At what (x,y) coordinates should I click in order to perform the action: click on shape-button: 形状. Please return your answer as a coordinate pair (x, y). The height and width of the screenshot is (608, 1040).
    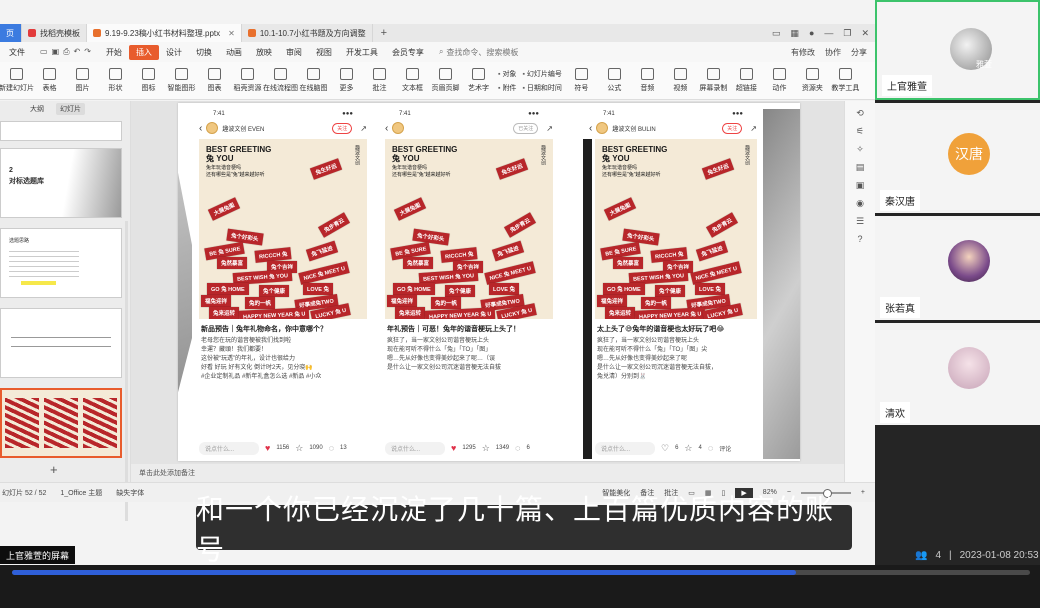
    Looking at the image, I should click on (115, 81).